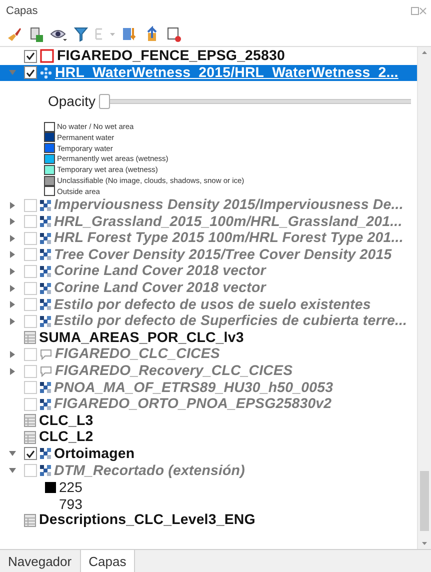 This screenshot has height=572, width=431. Describe the element at coordinates (174, 371) in the screenshot. I see `layer-name: FIGAREDO_Recovery_CLC_CICES` at that location.